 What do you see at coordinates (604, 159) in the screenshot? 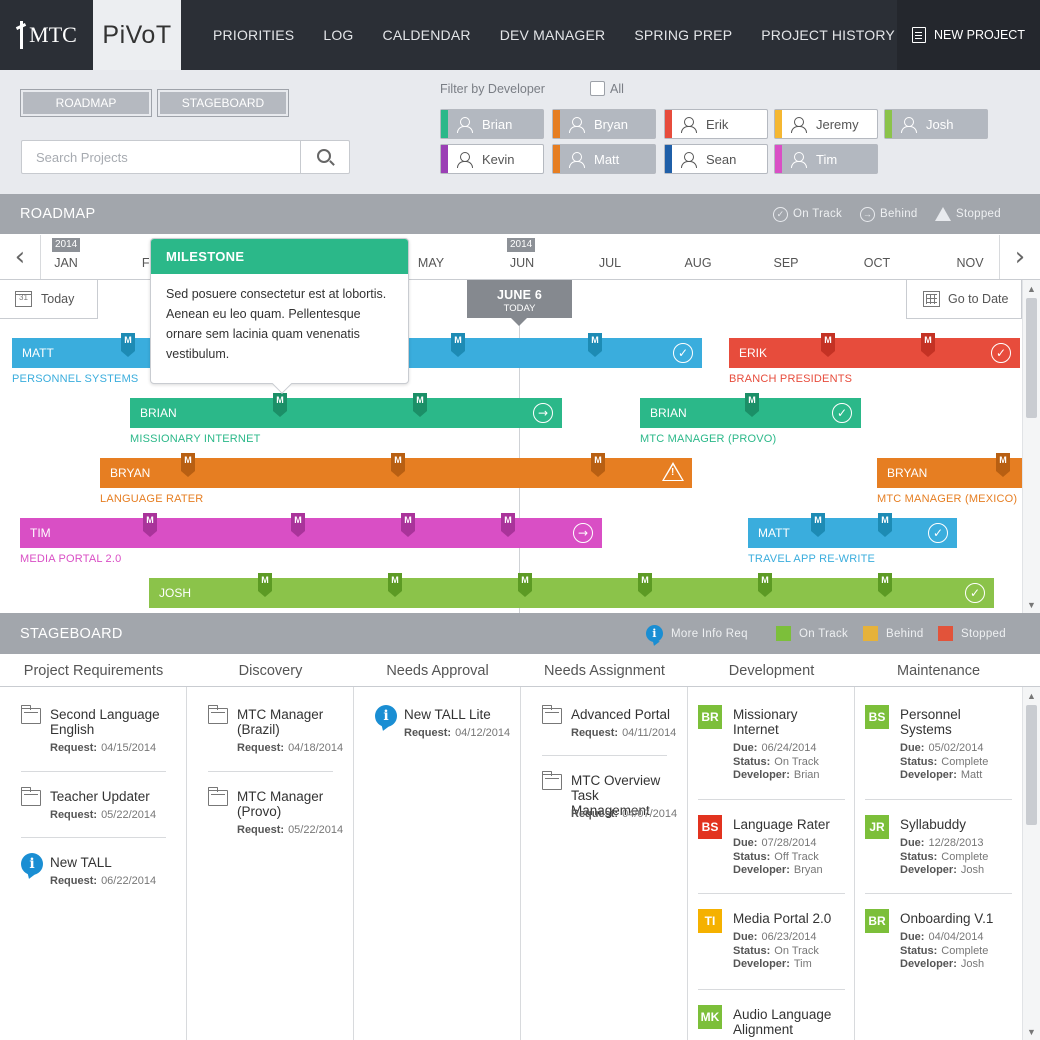
I see `developer-filter-matt: Matt` at bounding box center [604, 159].